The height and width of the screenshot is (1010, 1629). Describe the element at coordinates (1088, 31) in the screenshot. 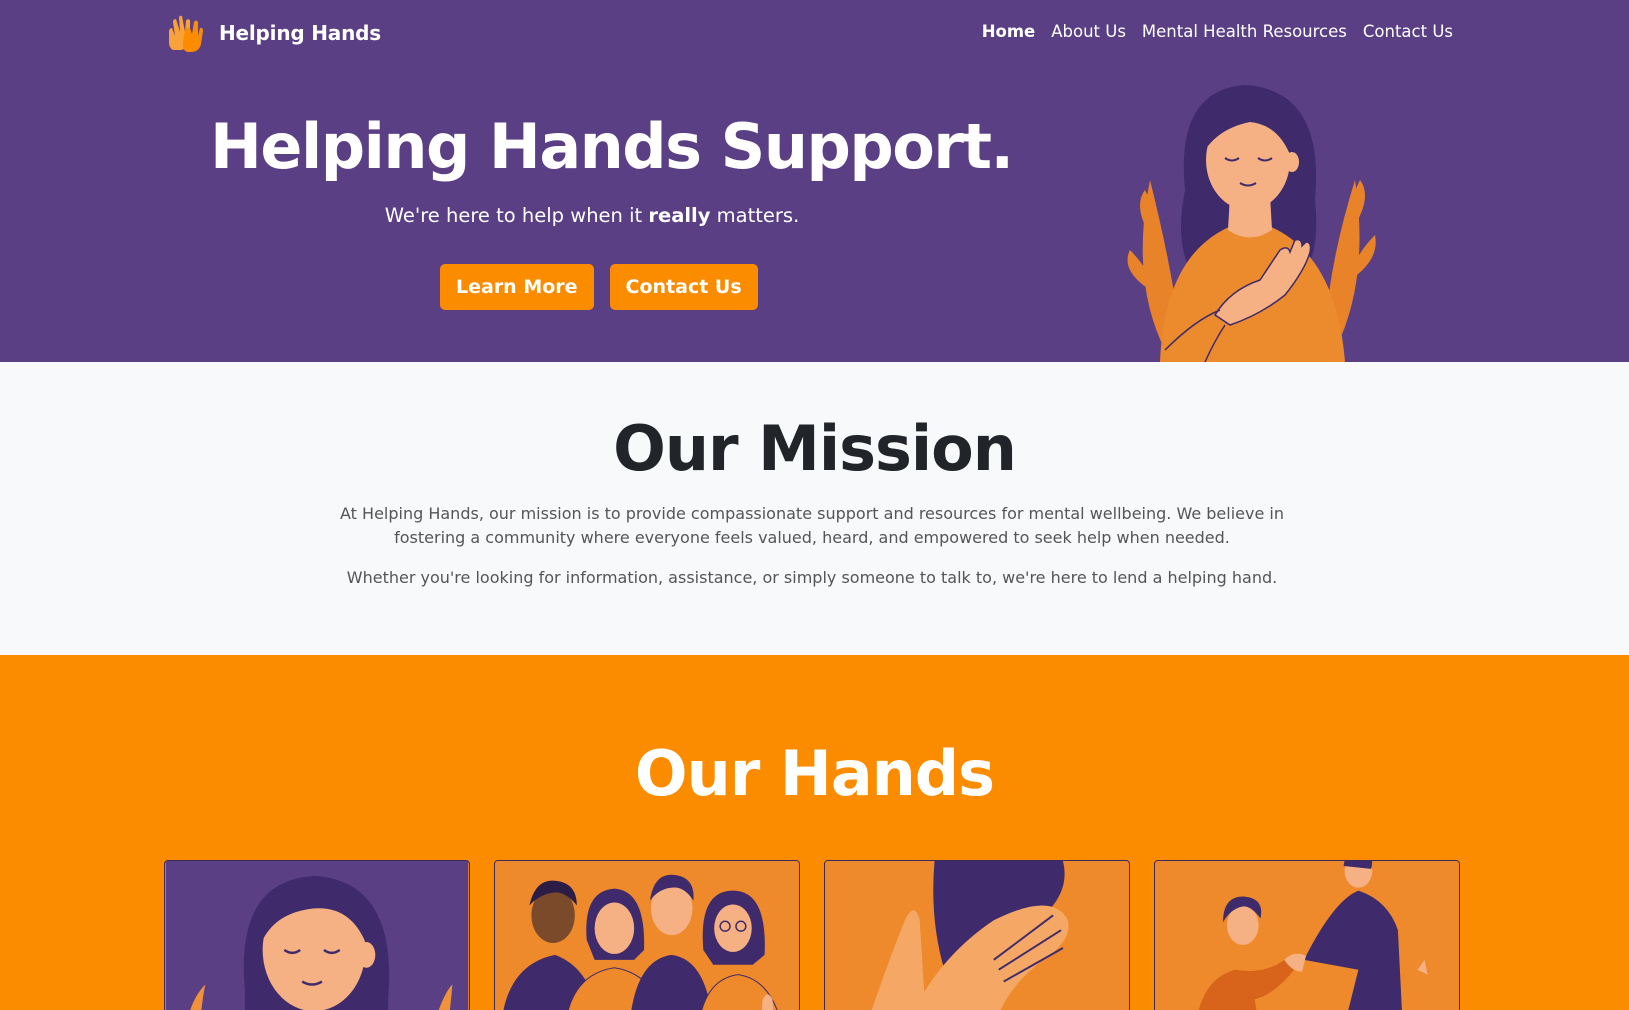

I see `nav-about-us: About Us` at that location.